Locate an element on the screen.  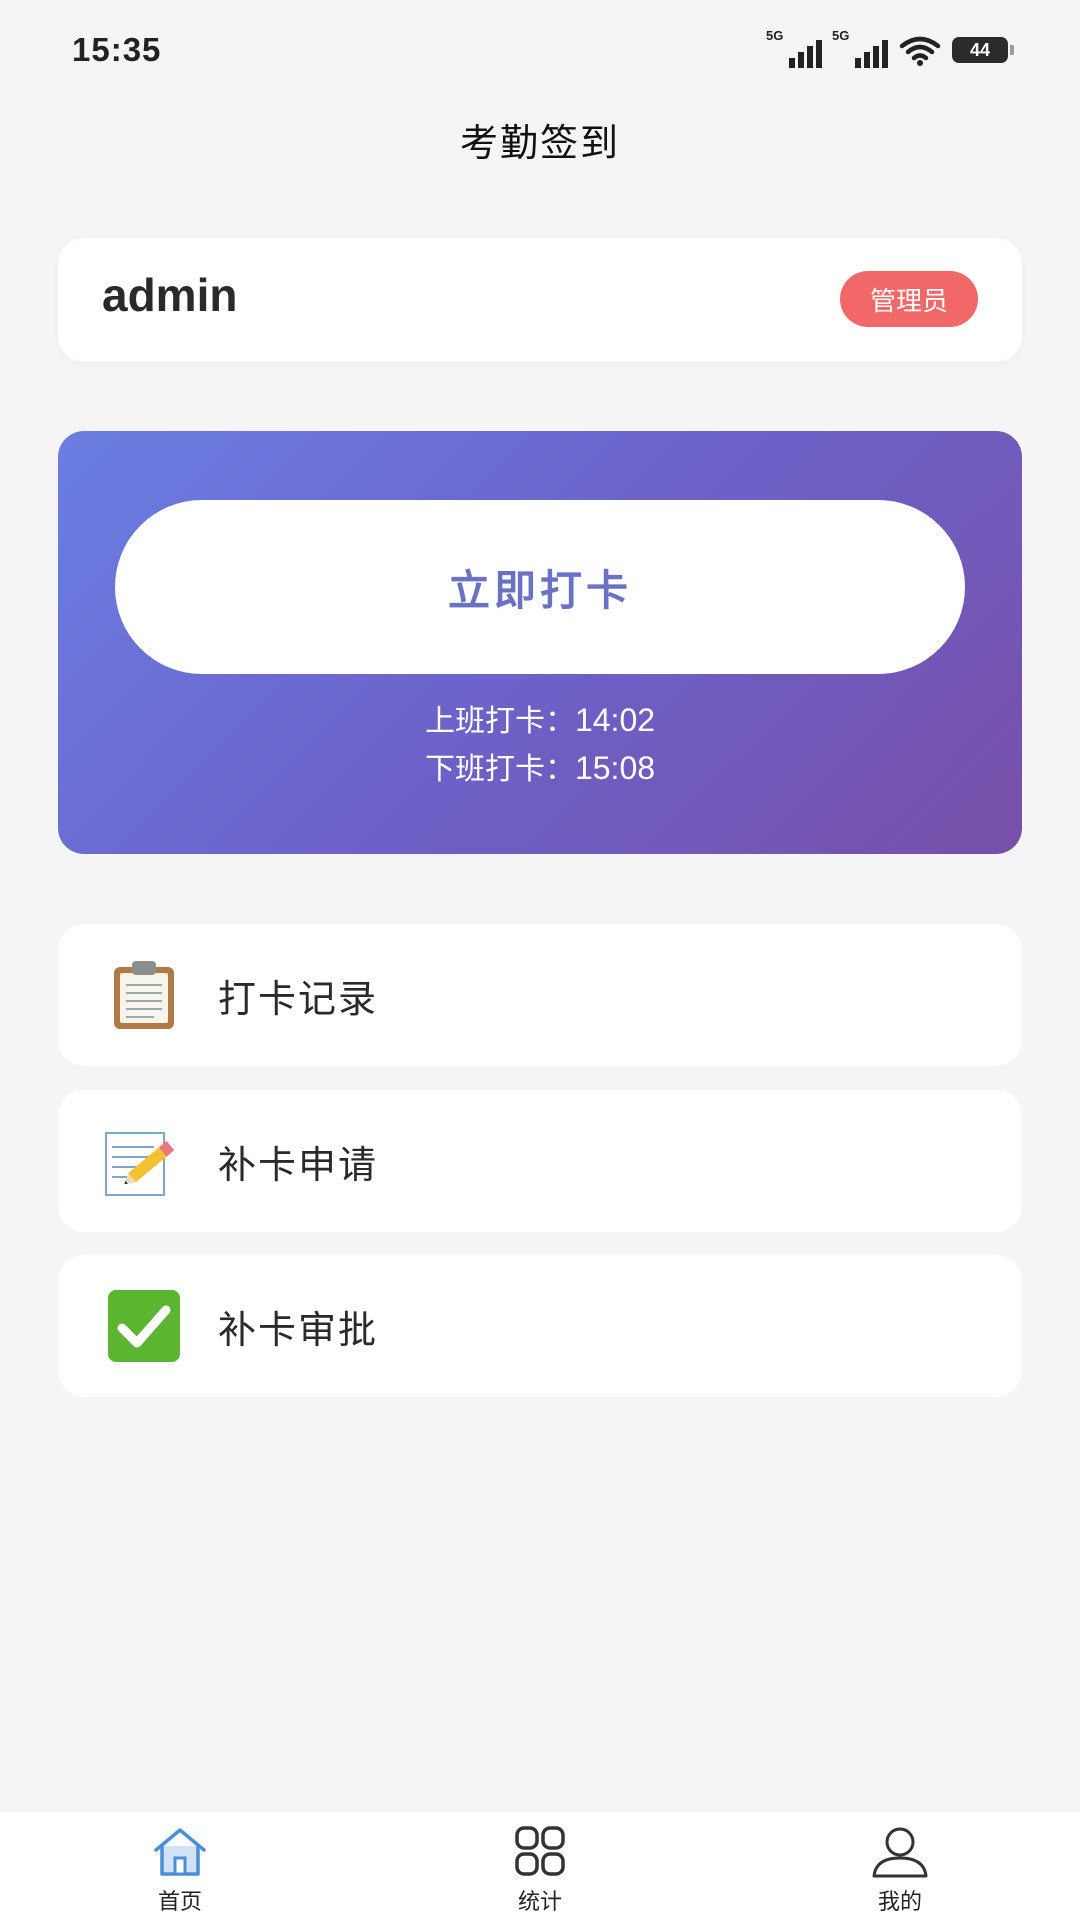
home-icon is located at coordinates (180, 1852).